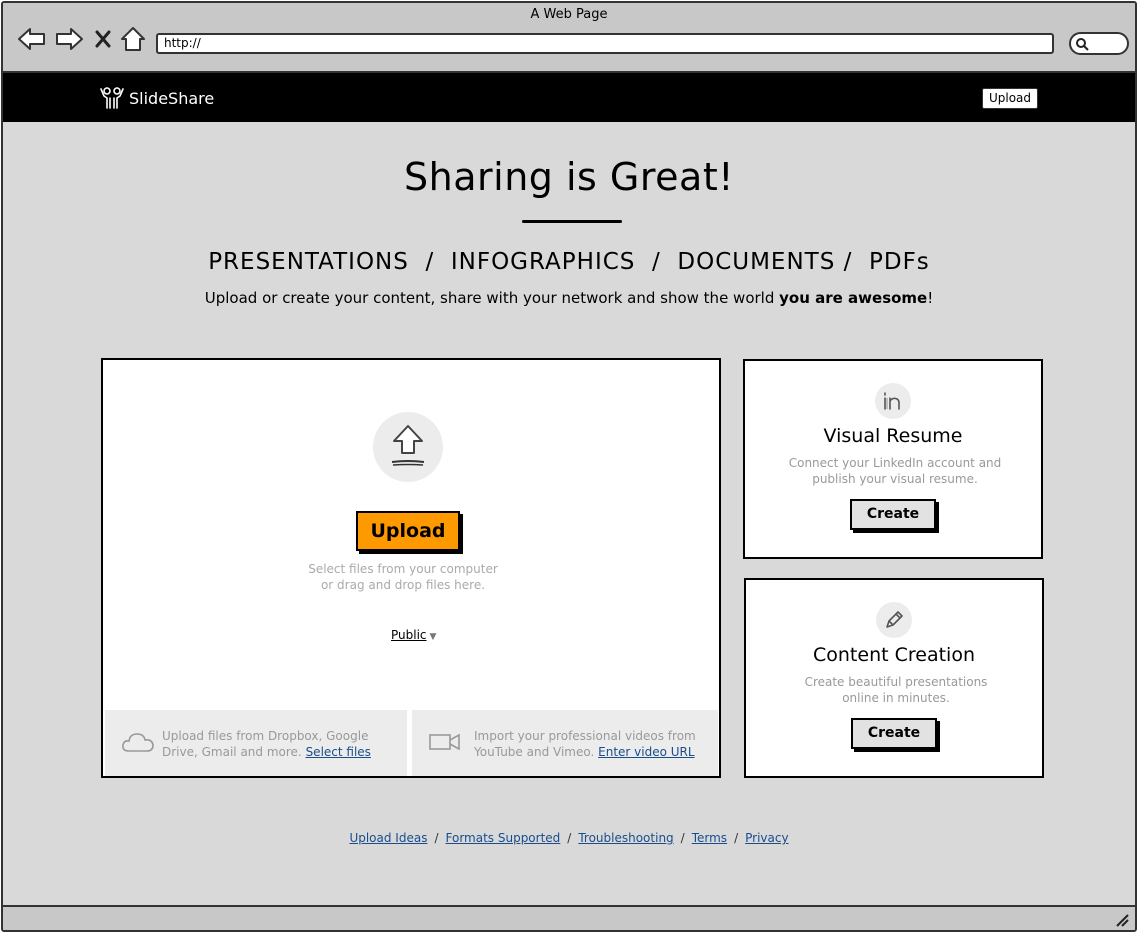 The width and height of the screenshot is (1139, 934). I want to click on browser-chrome: A Web Page http://, so click(569, 38).